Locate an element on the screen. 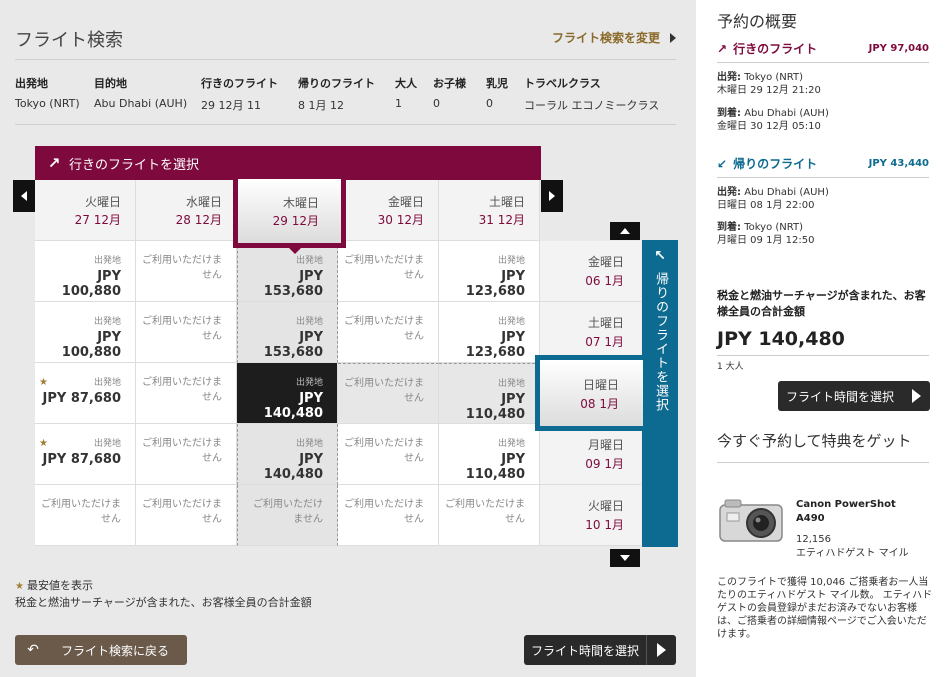  adults-value: 1 is located at coordinates (398, 103).